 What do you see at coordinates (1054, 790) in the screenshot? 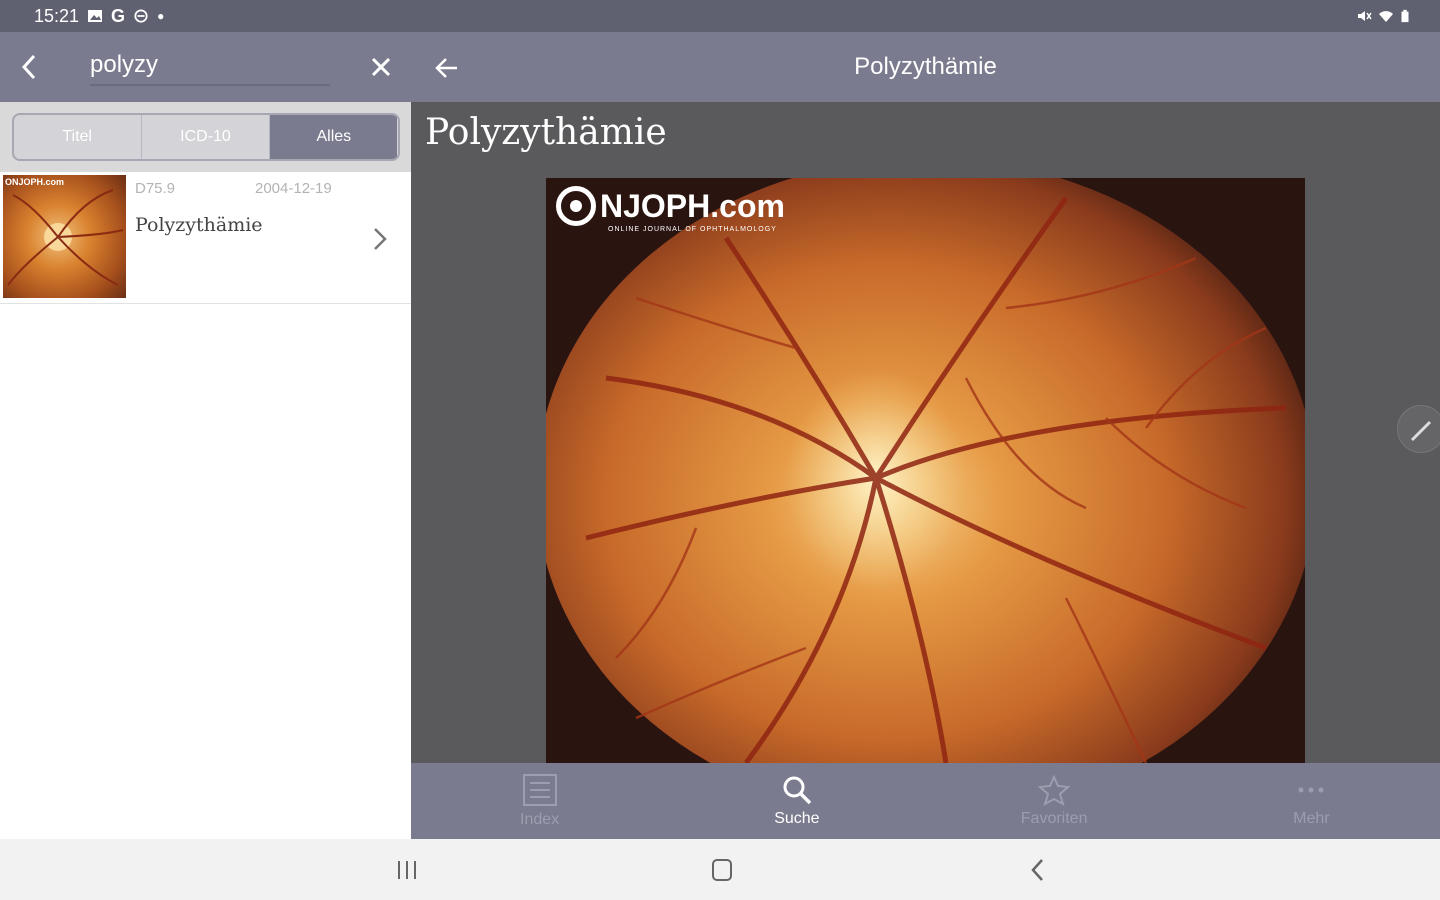
I see `star-icon` at bounding box center [1054, 790].